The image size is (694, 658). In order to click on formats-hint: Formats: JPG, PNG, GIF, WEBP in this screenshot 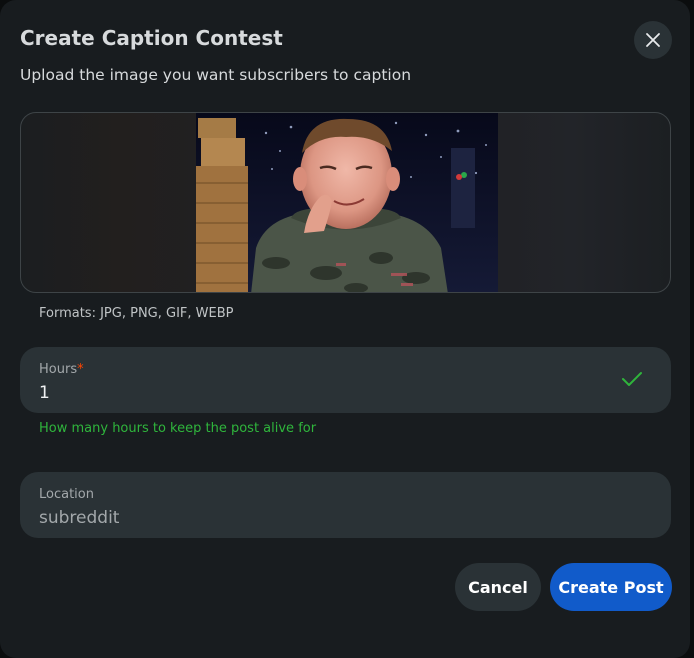, I will do `click(136, 313)`.